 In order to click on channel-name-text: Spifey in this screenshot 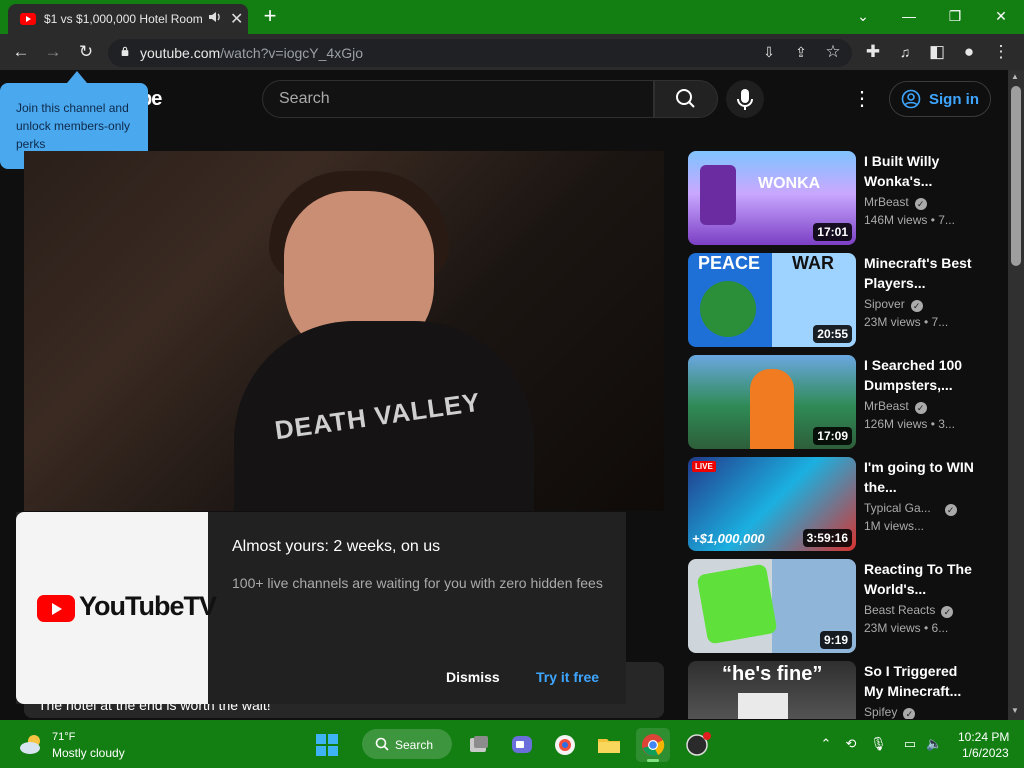, I will do `click(881, 712)`.